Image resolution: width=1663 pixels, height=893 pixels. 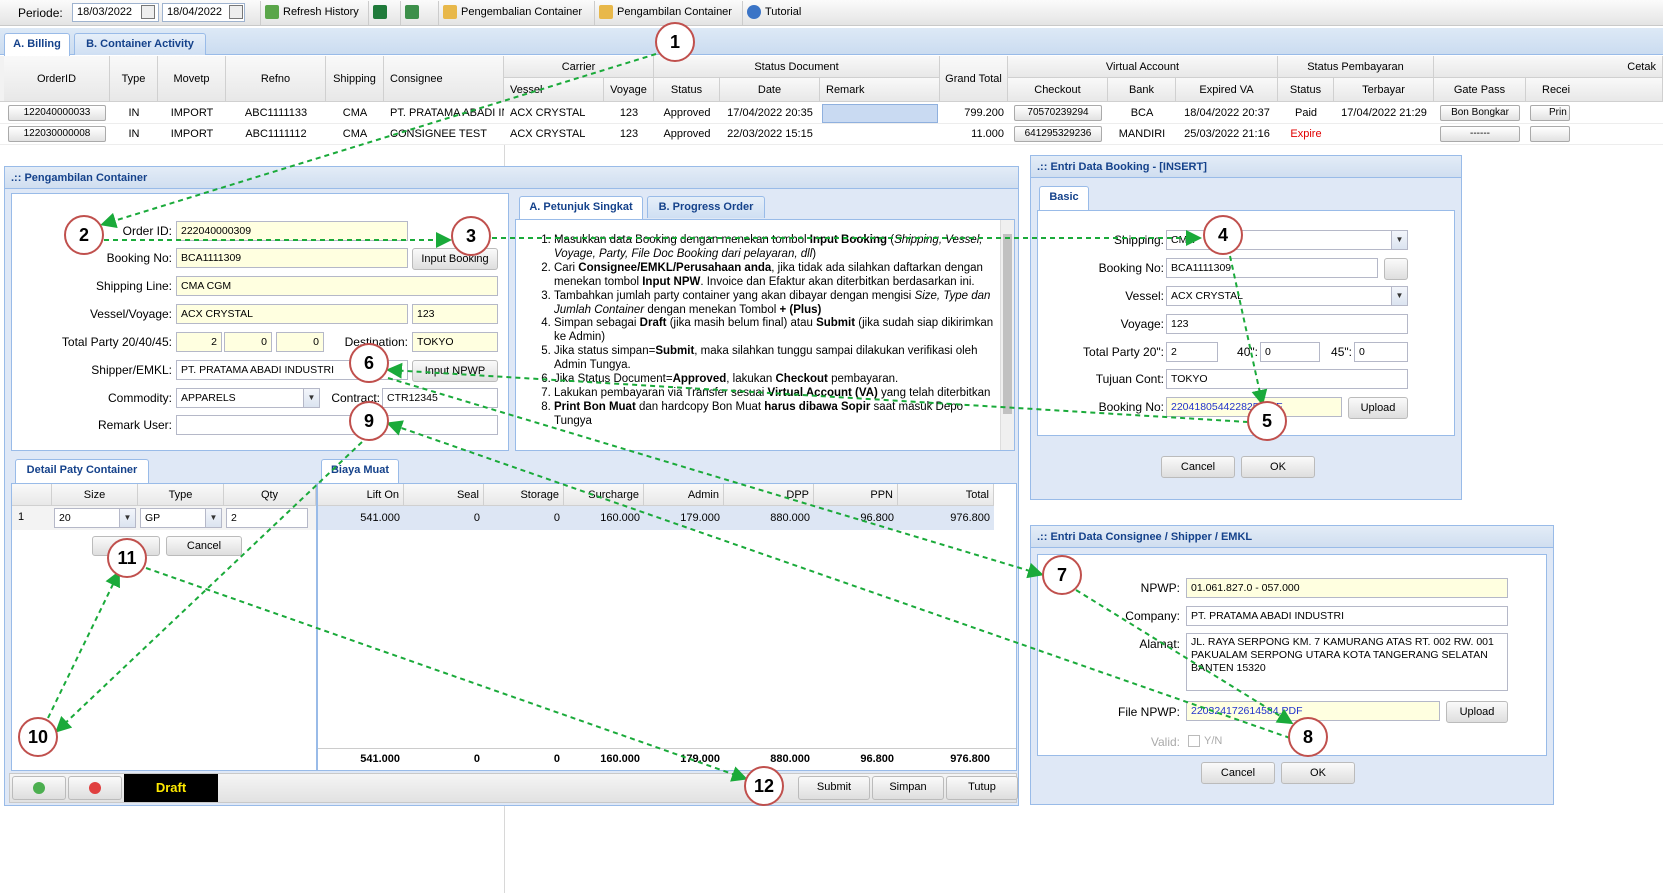 What do you see at coordinates (127, 558) in the screenshot?
I see `callout-11: 11` at bounding box center [127, 558].